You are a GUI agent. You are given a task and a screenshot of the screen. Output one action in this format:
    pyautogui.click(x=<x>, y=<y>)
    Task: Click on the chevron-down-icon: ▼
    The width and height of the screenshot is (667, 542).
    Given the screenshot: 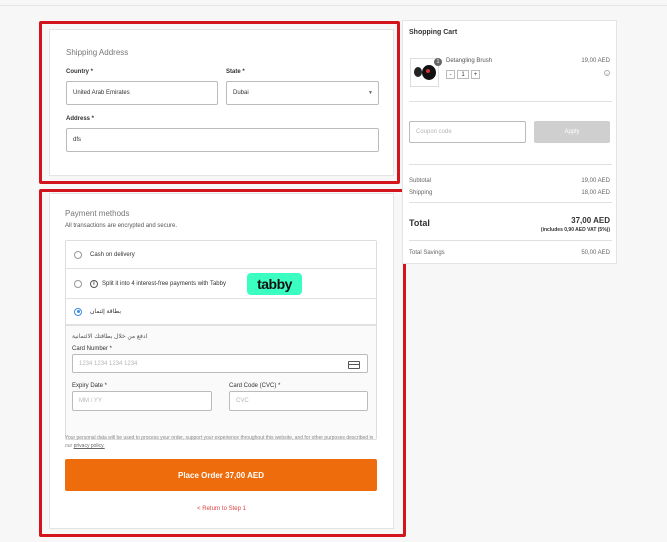 What is the action you would take?
    pyautogui.click(x=370, y=93)
    